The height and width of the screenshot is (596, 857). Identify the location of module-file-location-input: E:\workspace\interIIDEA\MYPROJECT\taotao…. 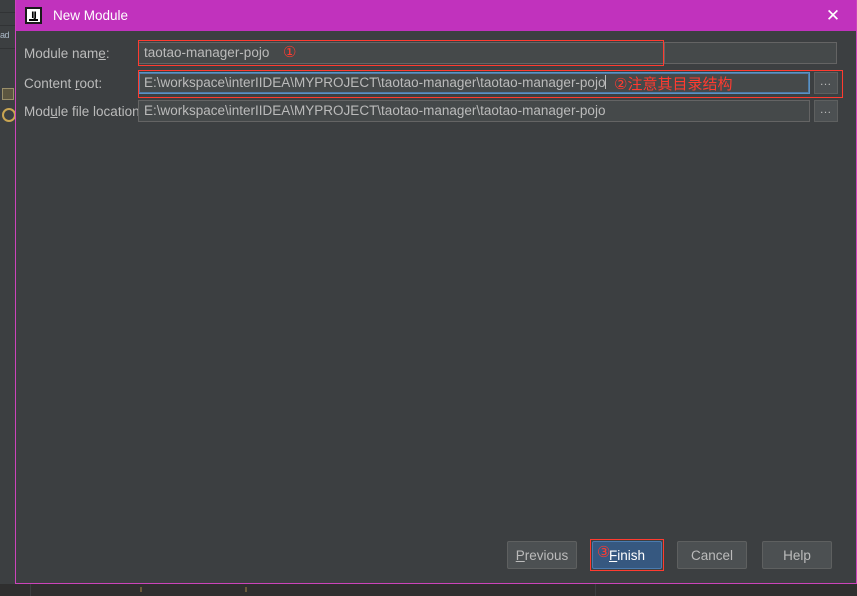
(474, 111).